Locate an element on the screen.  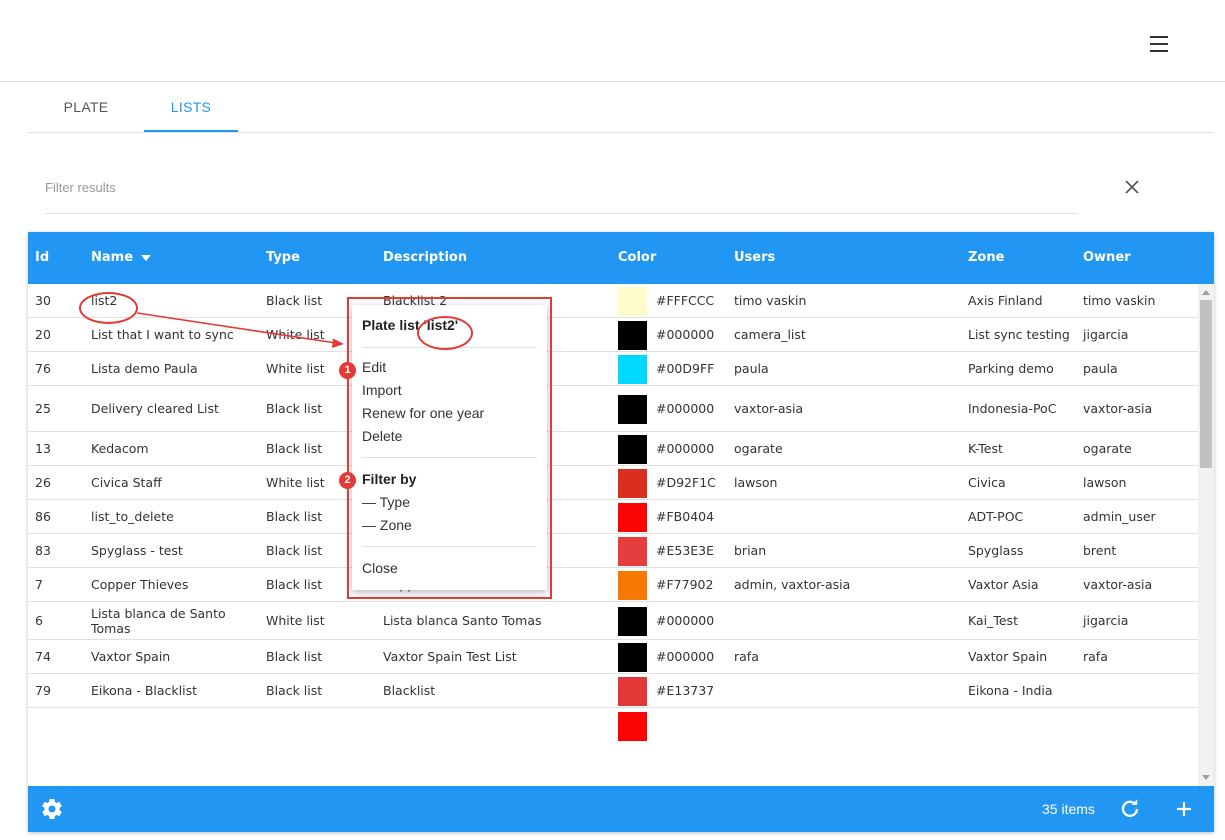
cell-users: camera_list is located at coordinates (770, 334).